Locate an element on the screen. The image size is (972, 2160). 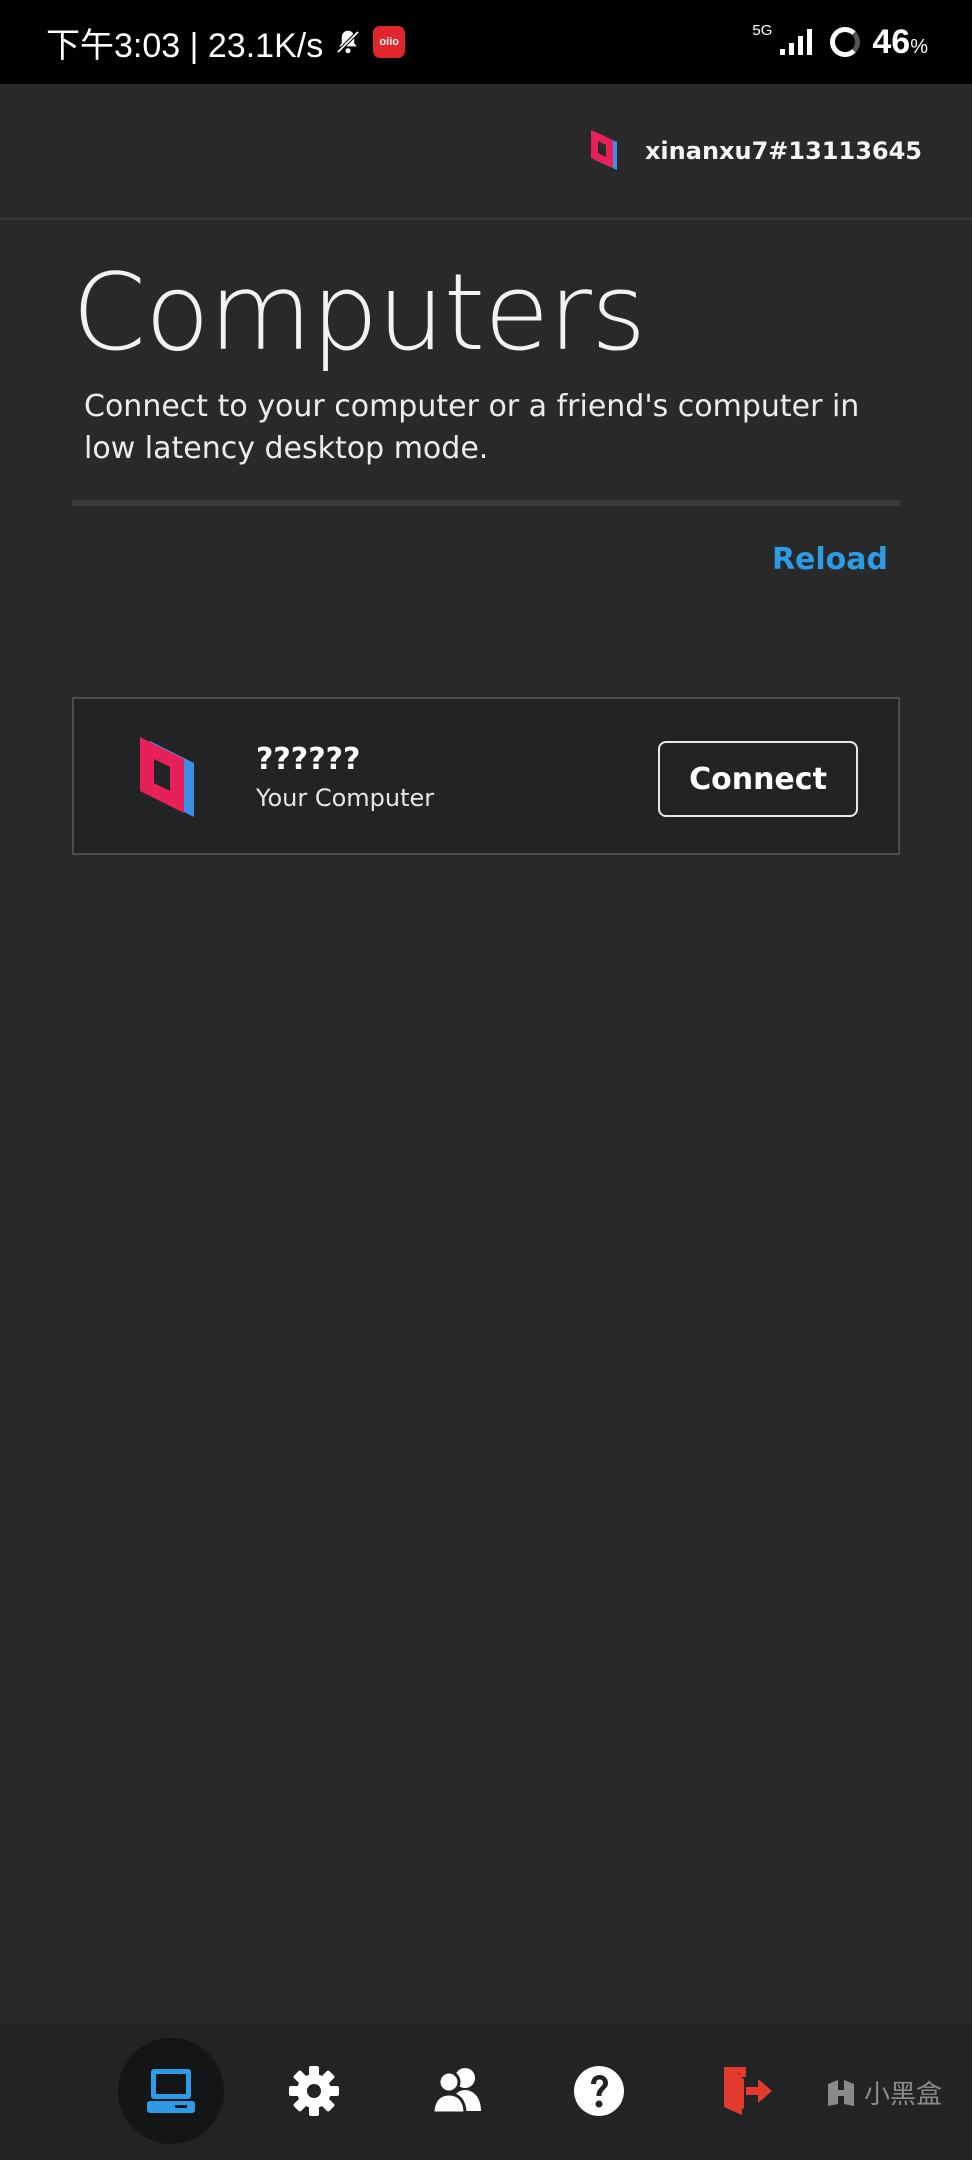
nav-friends is located at coordinates (457, 2091).